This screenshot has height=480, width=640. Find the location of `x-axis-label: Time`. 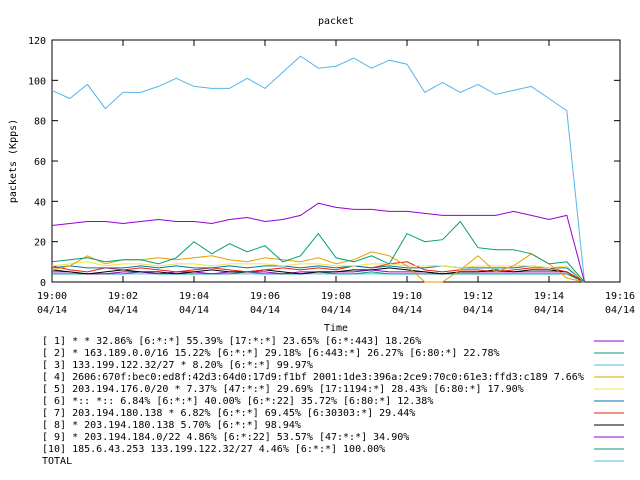

x-axis-label: Time is located at coordinates (336, 328).